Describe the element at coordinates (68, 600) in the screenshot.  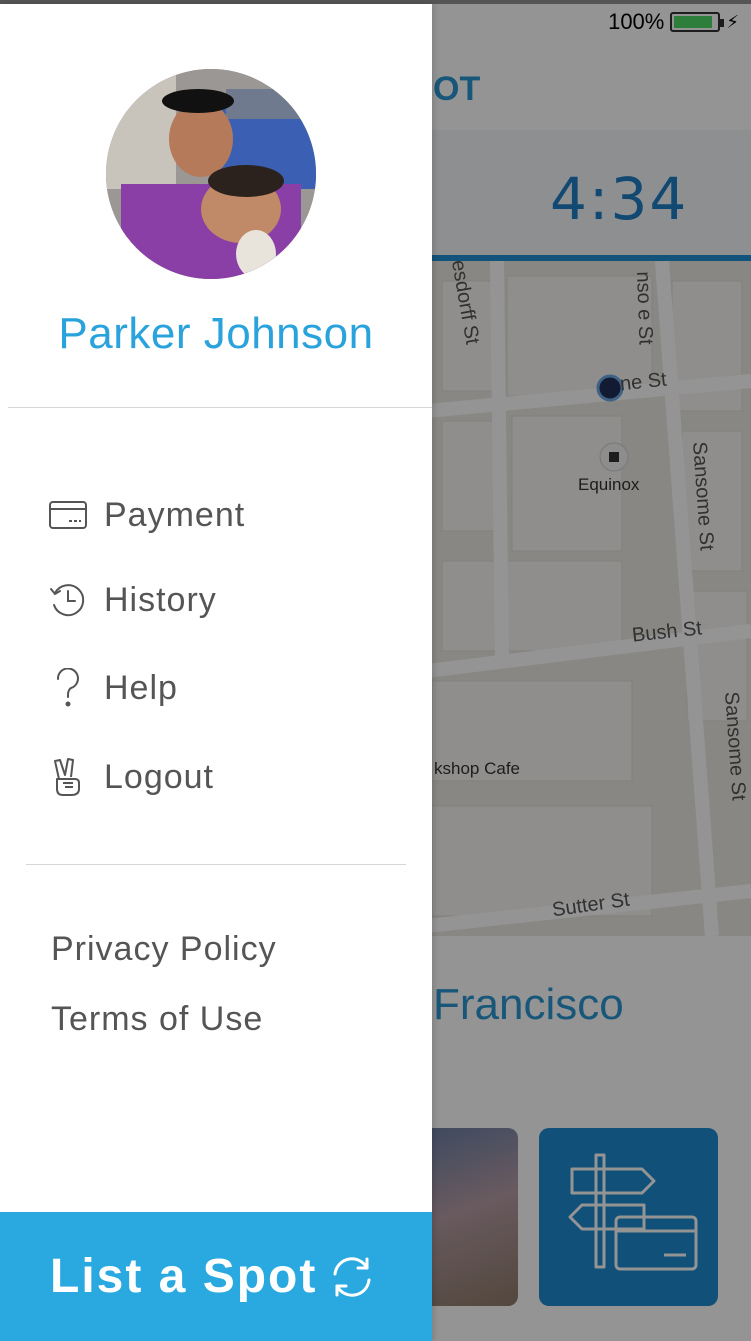
I see `history-clock-icon` at that location.